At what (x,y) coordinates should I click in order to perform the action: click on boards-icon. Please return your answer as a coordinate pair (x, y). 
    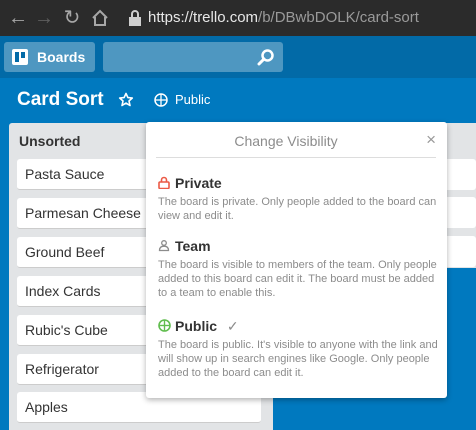
    Looking at the image, I should click on (20, 57).